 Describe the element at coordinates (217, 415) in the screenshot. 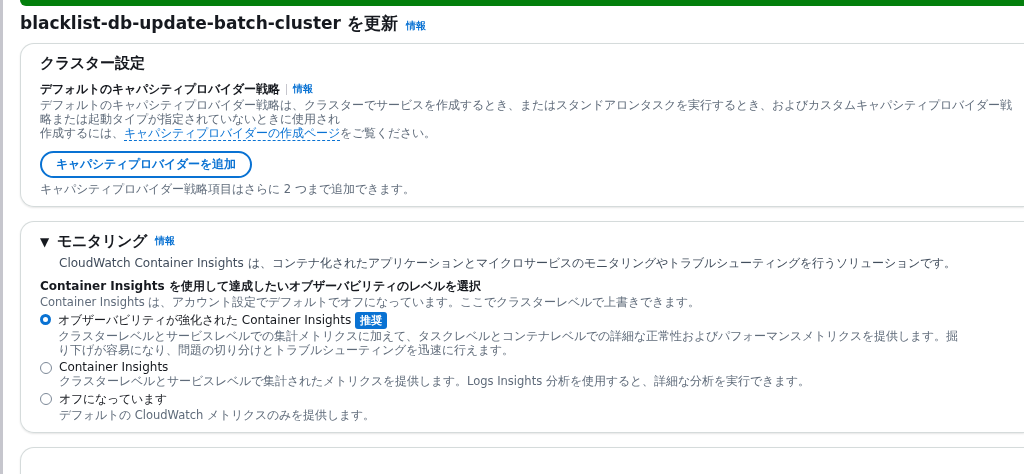

I see `option-description: デフォルトの CloudWatch メトリクスのみを提供します。` at that location.